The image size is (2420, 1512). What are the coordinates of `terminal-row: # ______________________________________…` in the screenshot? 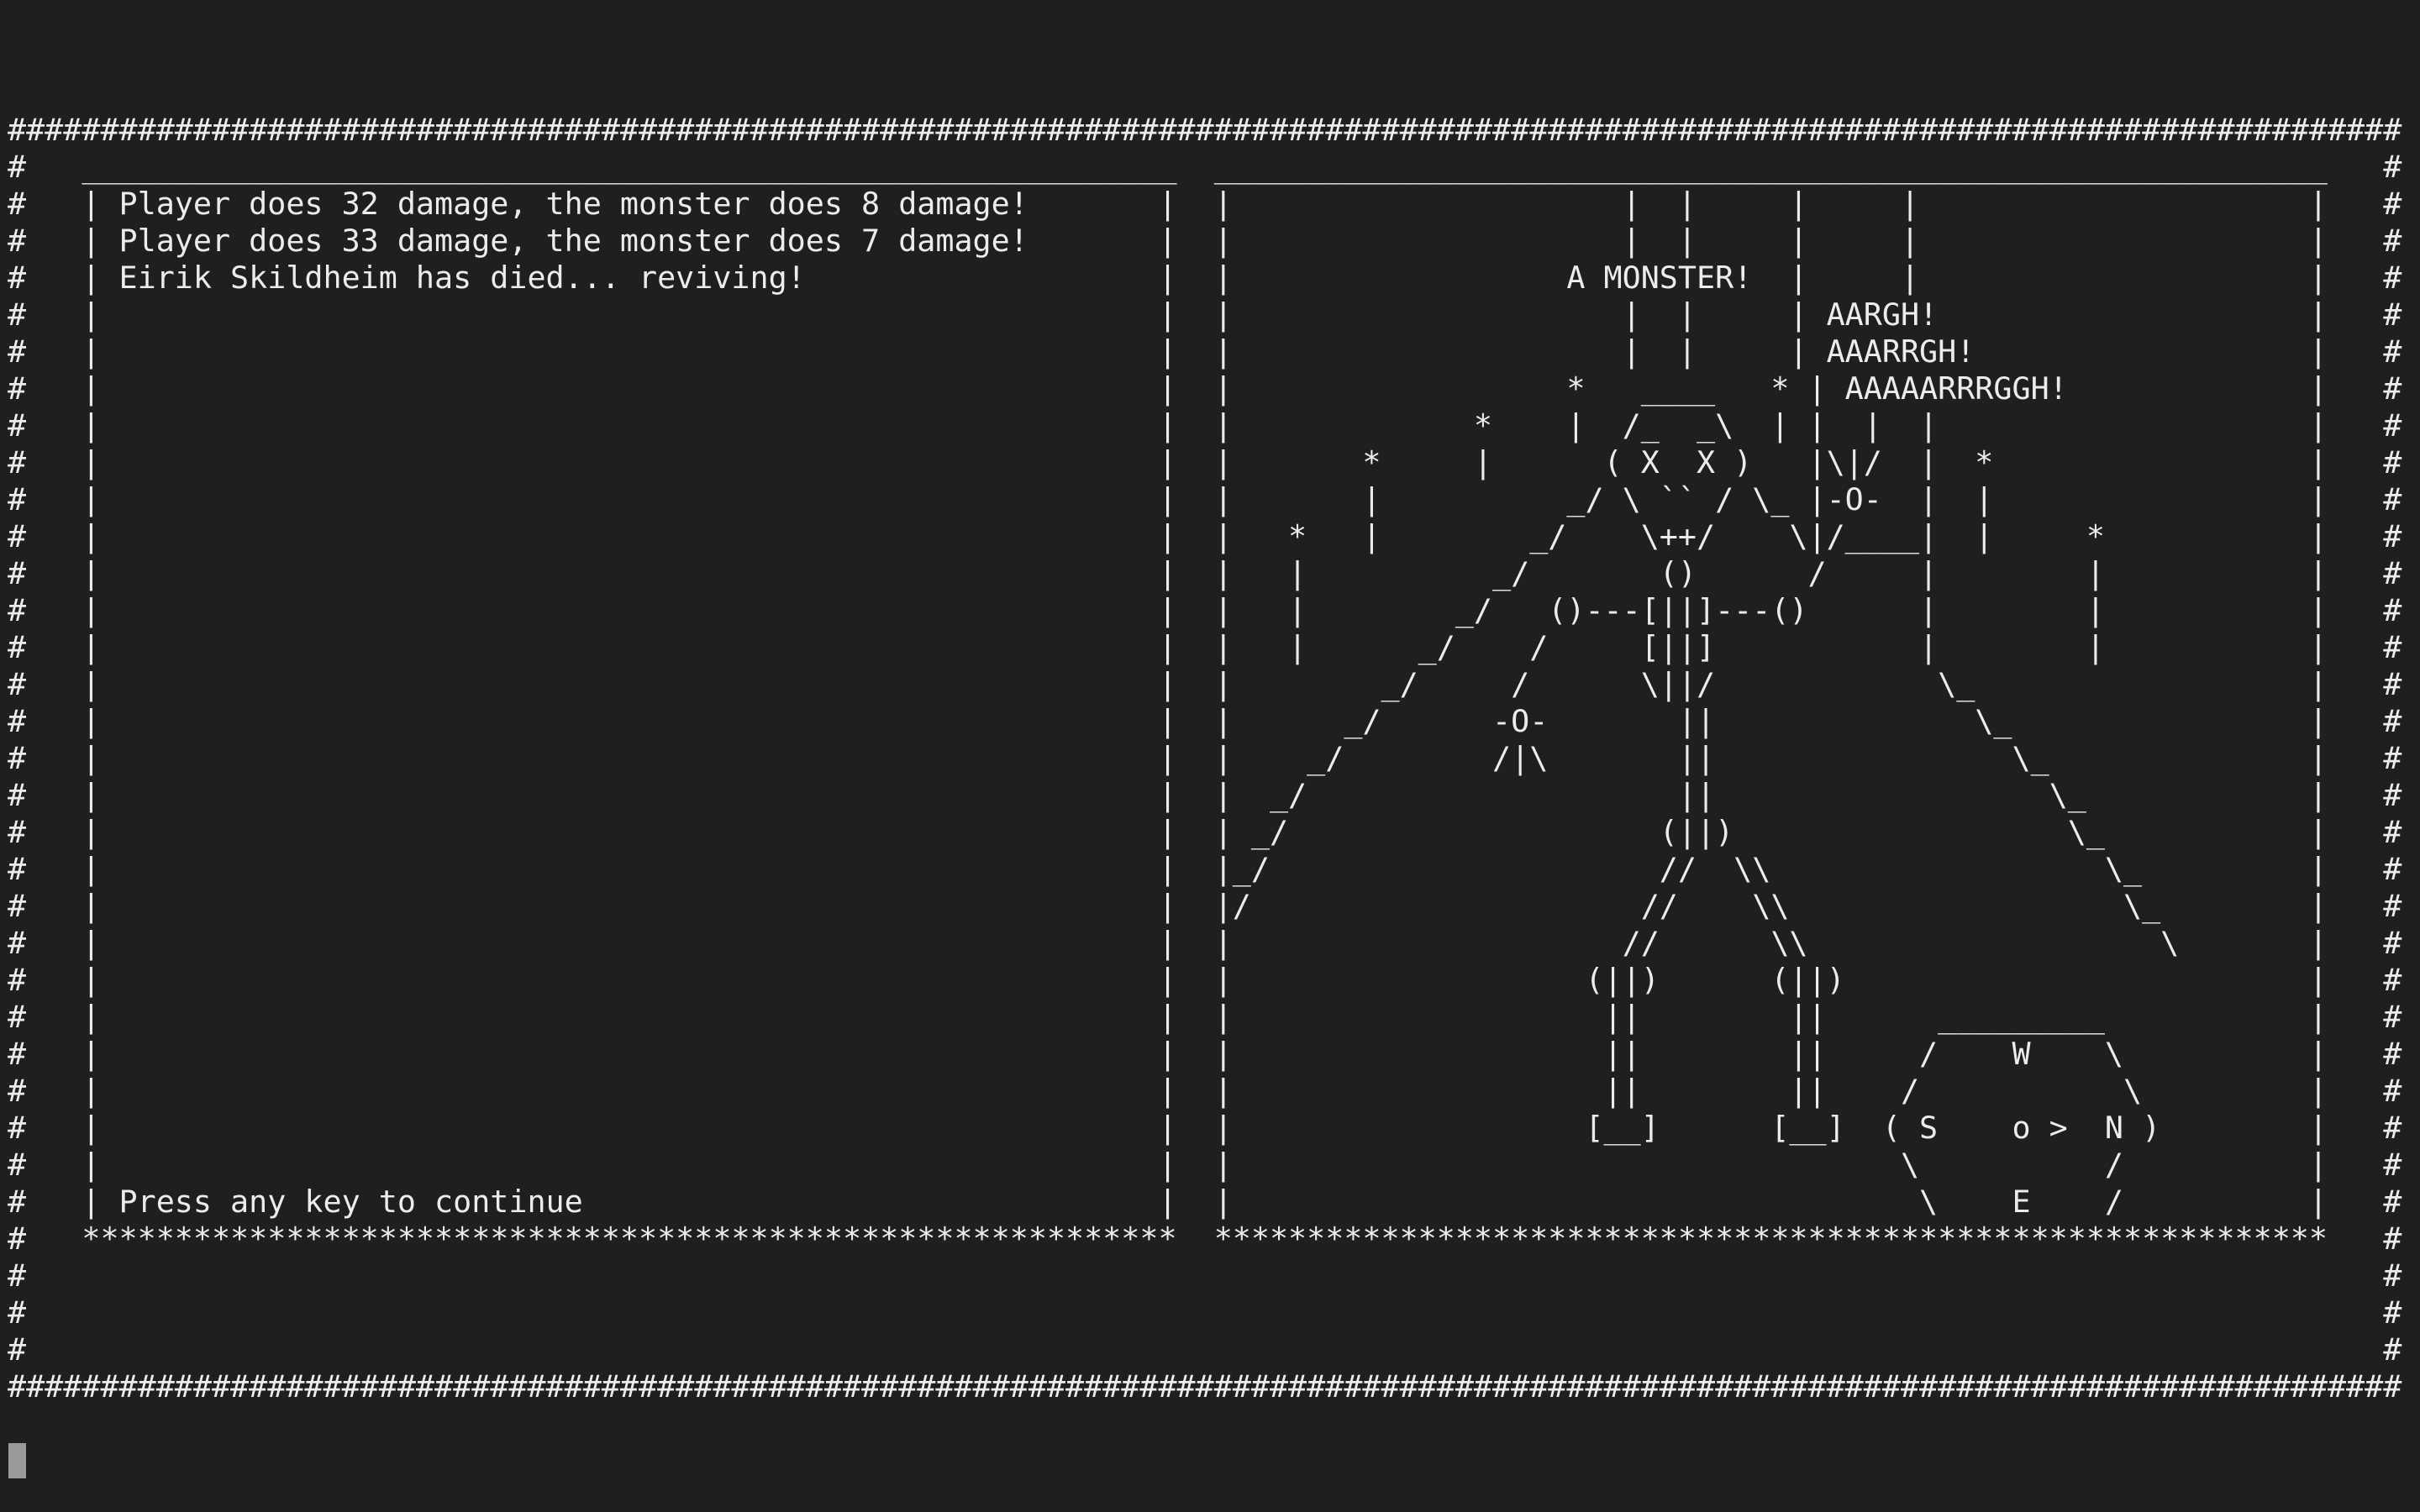 It's located at (1205, 167).